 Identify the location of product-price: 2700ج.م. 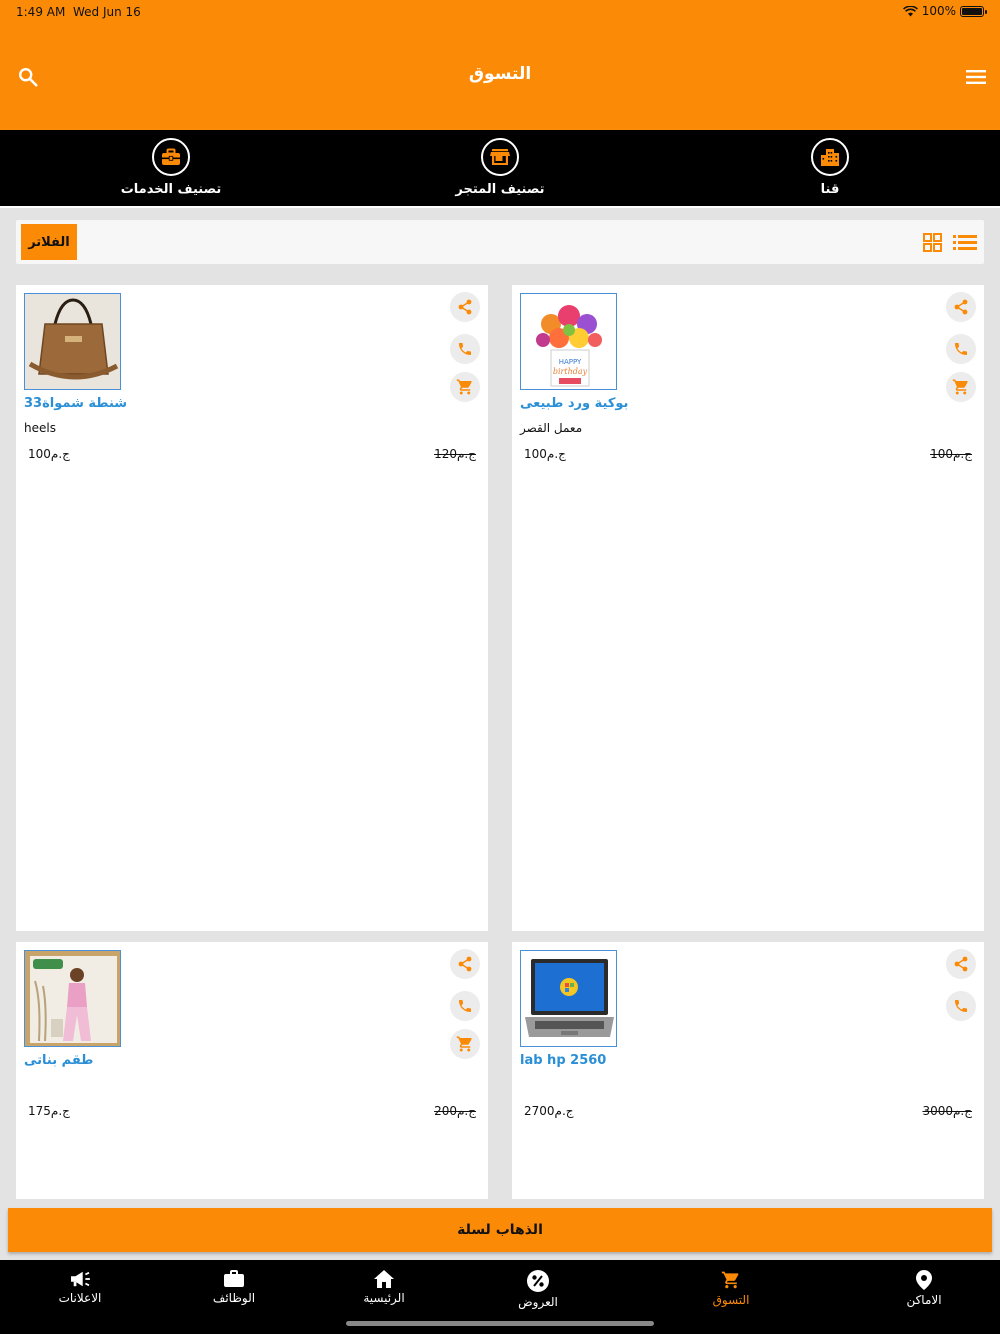
(549, 1111).